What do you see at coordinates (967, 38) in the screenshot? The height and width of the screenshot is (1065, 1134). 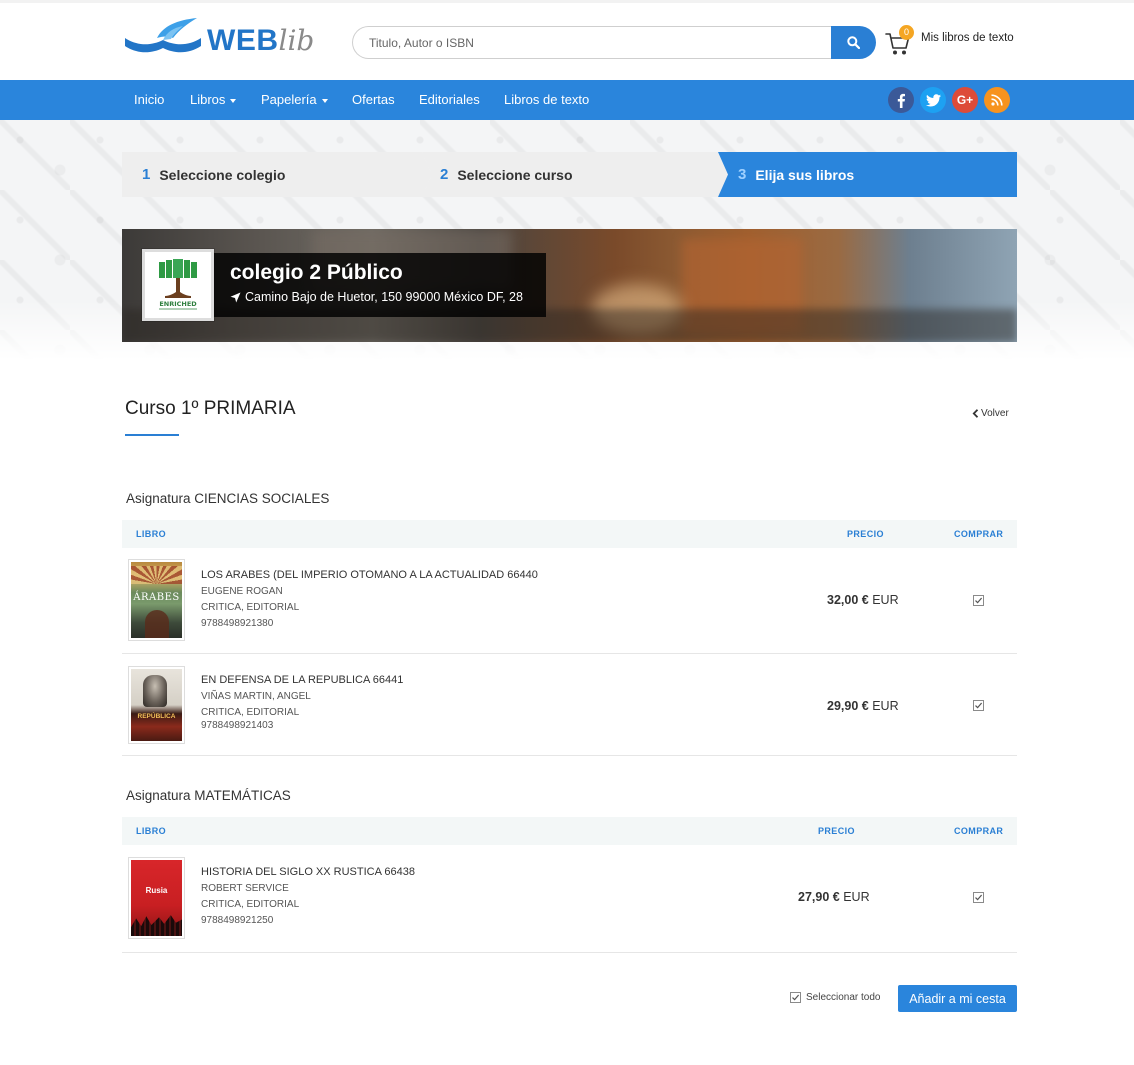 I see `cart-label: Mis libros de texto` at bounding box center [967, 38].